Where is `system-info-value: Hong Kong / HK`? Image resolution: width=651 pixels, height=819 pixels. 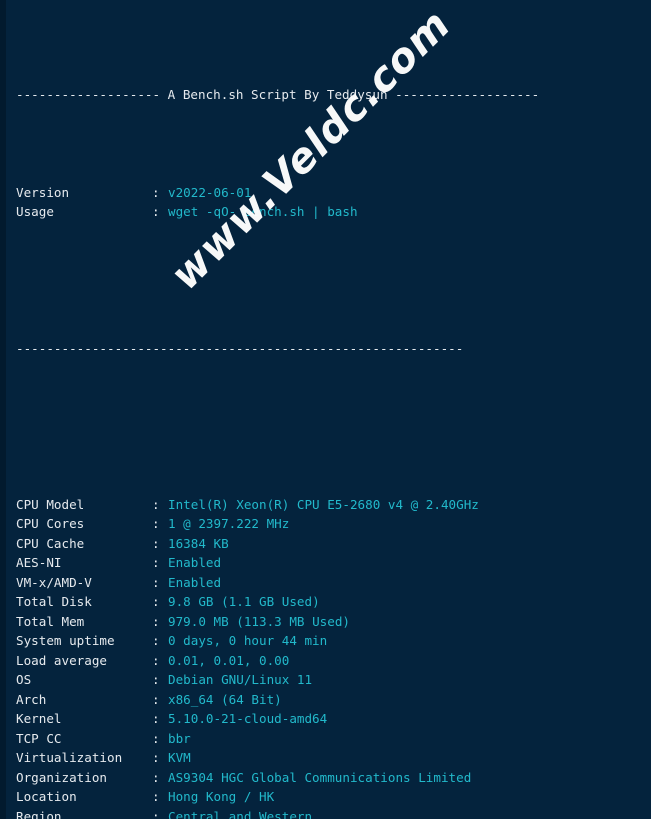
system-info-value: Hong Kong / HK is located at coordinates (221, 796).